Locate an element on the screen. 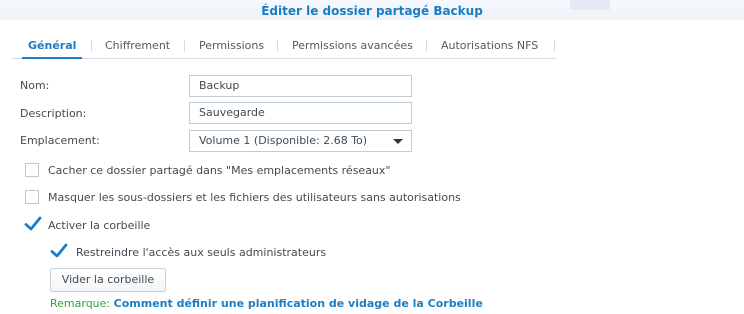 This screenshot has width=744, height=314. restrict-admins-checkbox is located at coordinates (59, 251).